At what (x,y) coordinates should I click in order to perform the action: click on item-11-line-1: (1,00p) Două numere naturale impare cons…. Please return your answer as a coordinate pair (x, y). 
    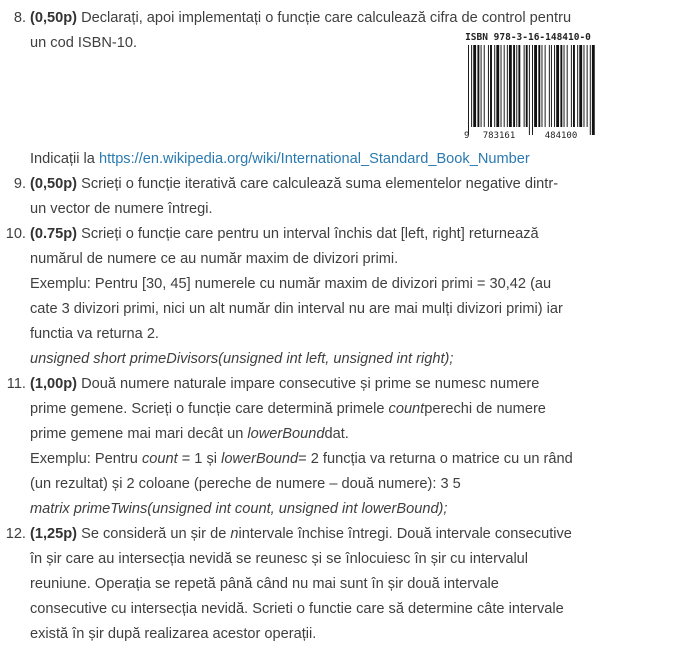
    Looking at the image, I should click on (284, 384).